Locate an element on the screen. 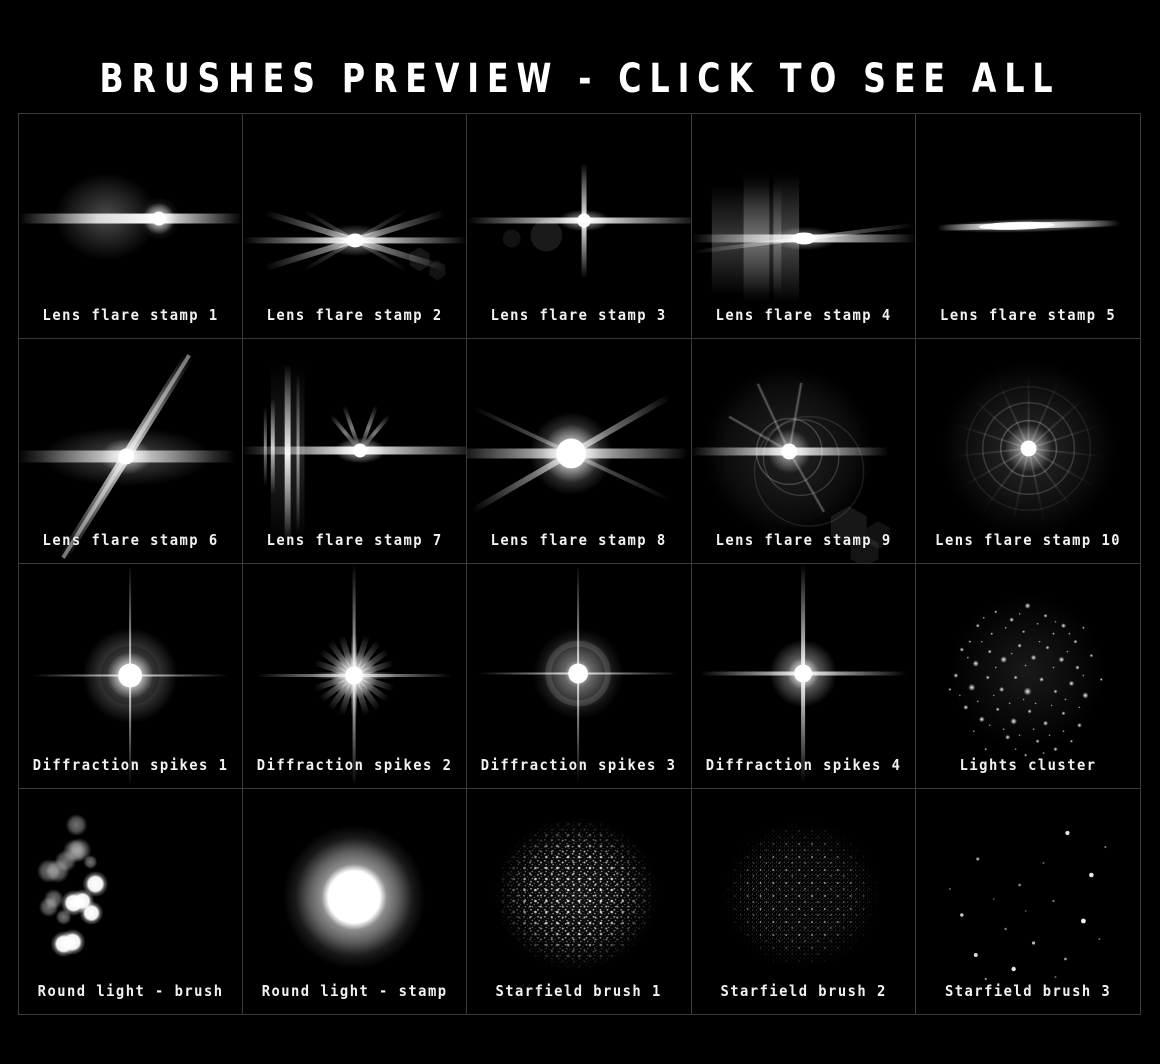 The height and width of the screenshot is (1064, 1160). brush-preview-round-light-brush is located at coordinates (130, 901).